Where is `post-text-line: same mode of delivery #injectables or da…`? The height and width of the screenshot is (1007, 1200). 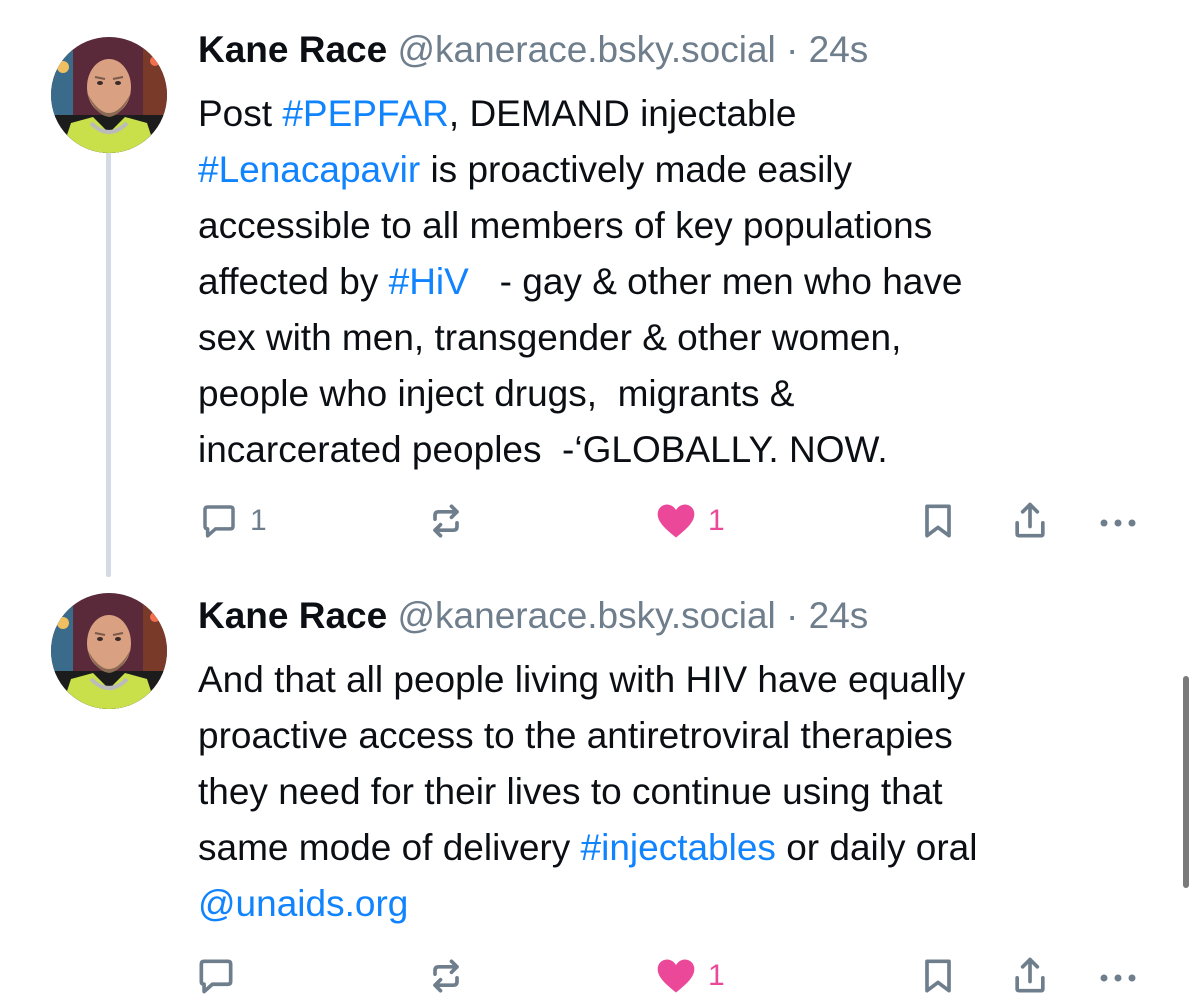 post-text-line: same mode of delivery #injectables or da… is located at coordinates (693, 848).